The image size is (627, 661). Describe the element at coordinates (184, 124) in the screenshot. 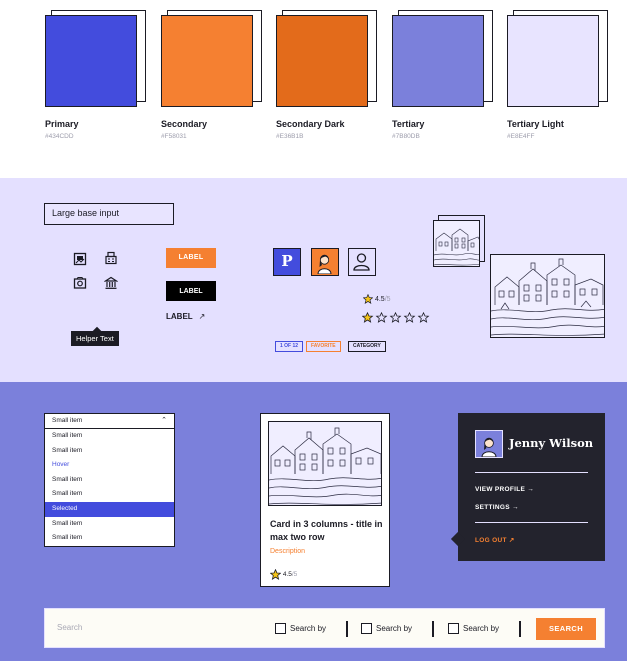

I see `swatch-name: Secondary` at that location.